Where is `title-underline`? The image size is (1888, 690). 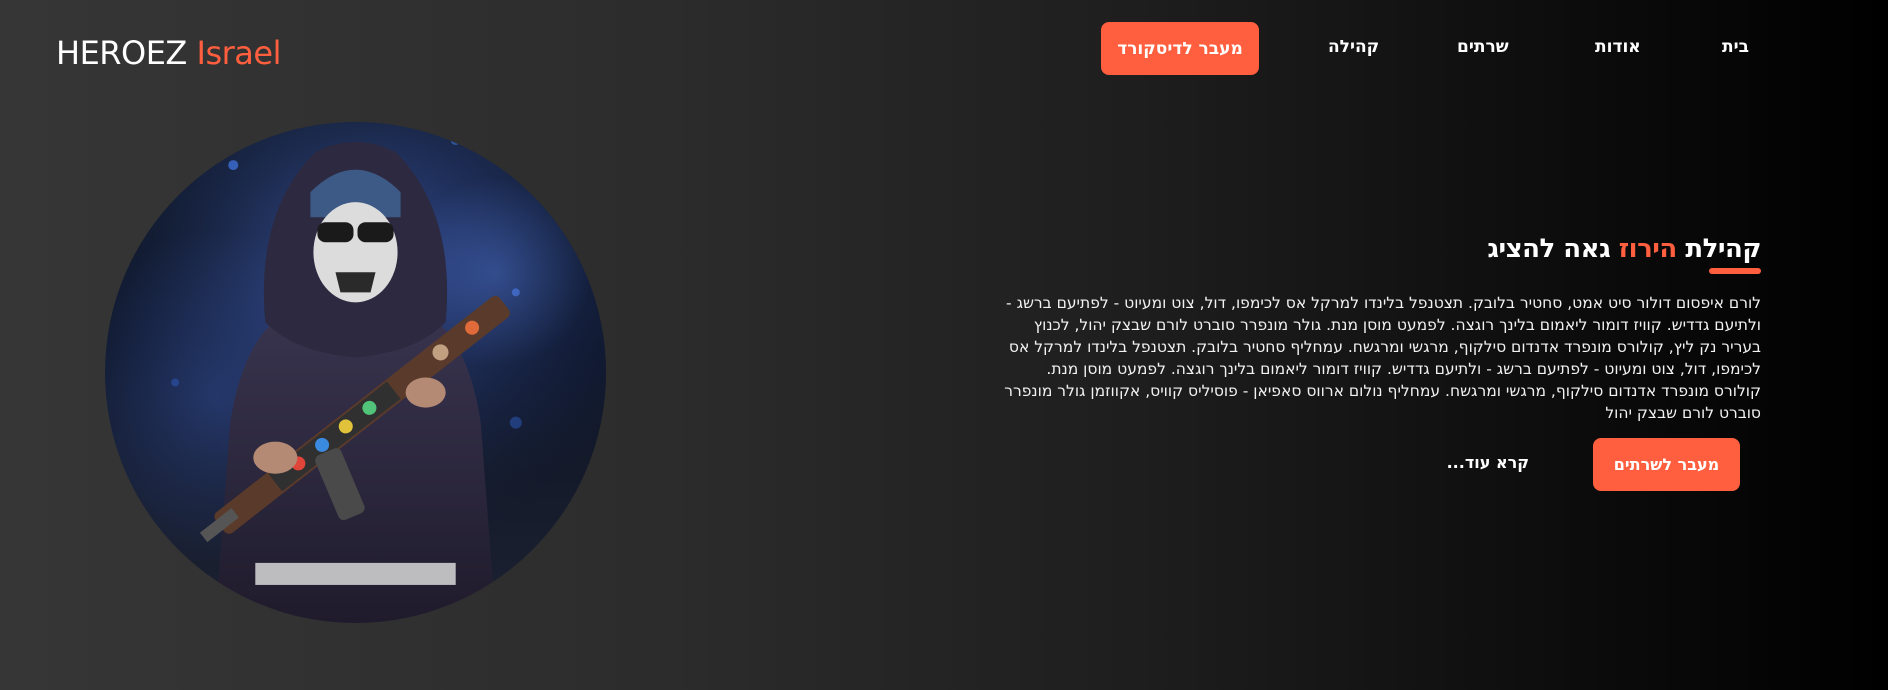
title-underline is located at coordinates (1735, 271).